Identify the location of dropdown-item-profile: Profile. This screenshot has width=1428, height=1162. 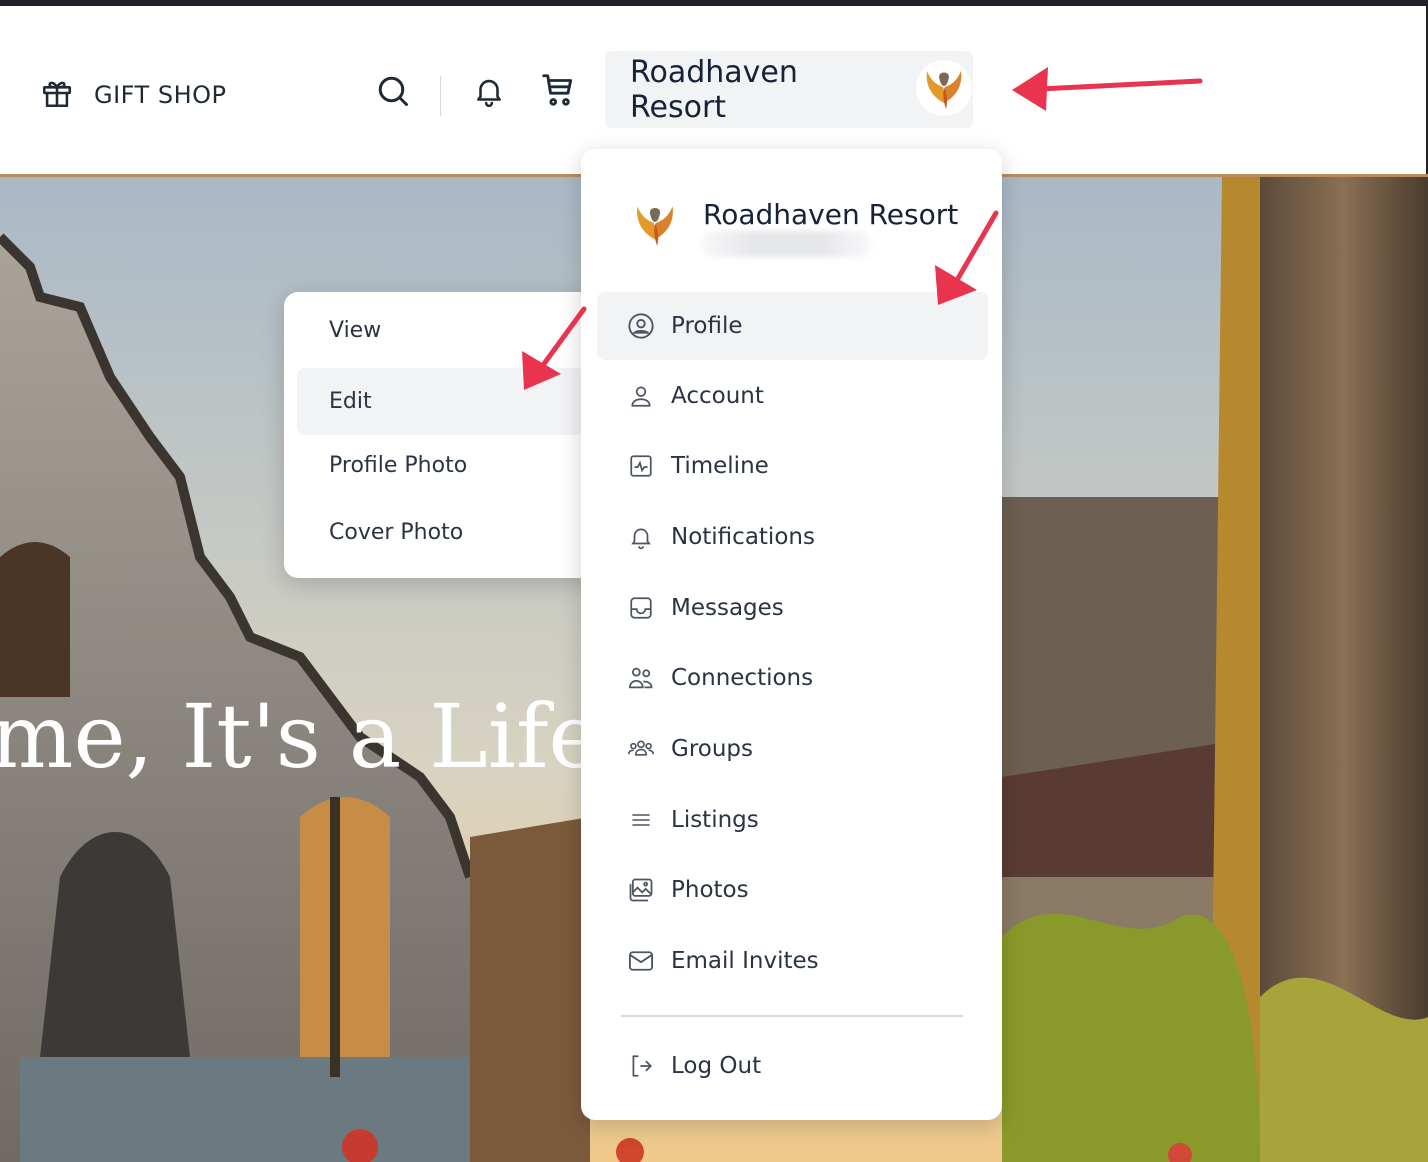
(792, 326).